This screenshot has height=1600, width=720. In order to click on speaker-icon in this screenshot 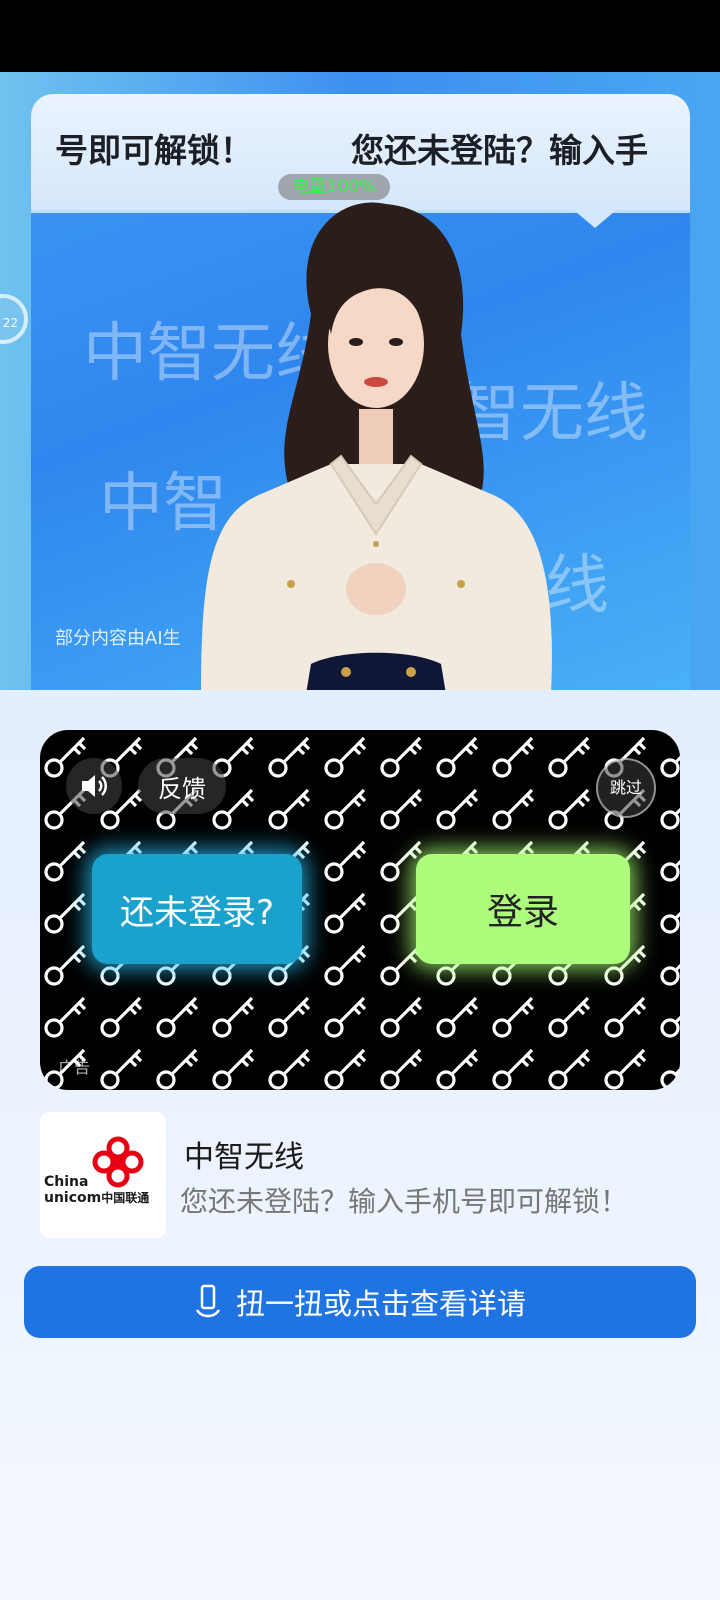, I will do `click(94, 786)`.